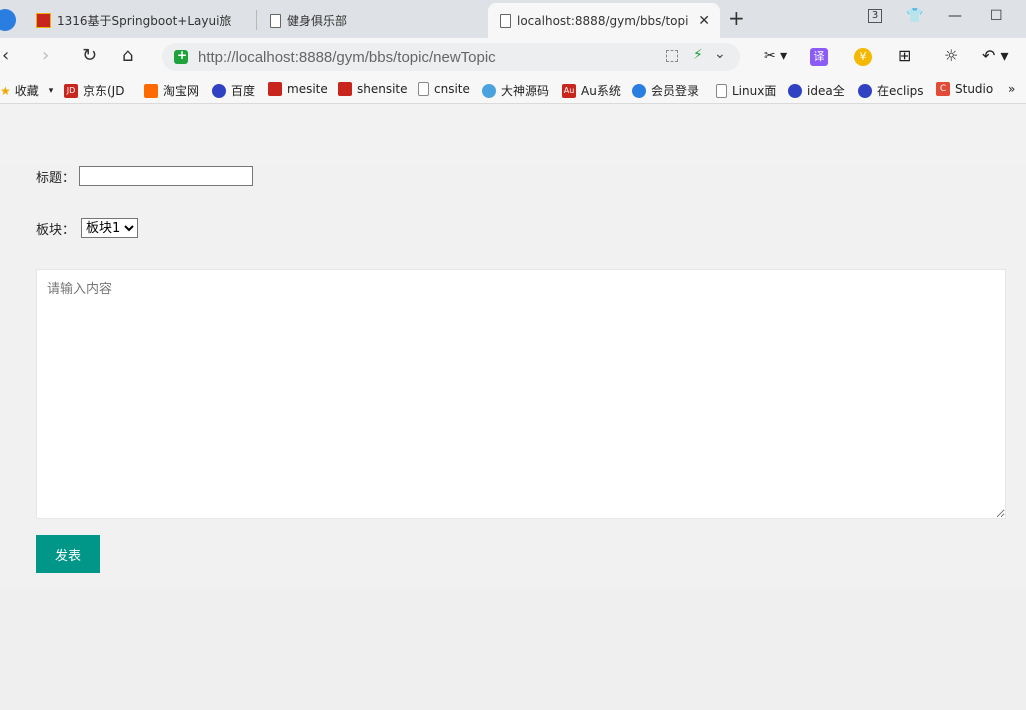  What do you see at coordinates (372, 20) in the screenshot?
I see `tab-gym-club: 健身俱乐部` at bounding box center [372, 20].